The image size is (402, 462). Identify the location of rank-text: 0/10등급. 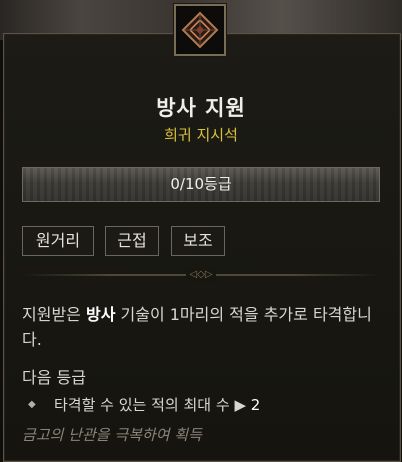
(201, 184).